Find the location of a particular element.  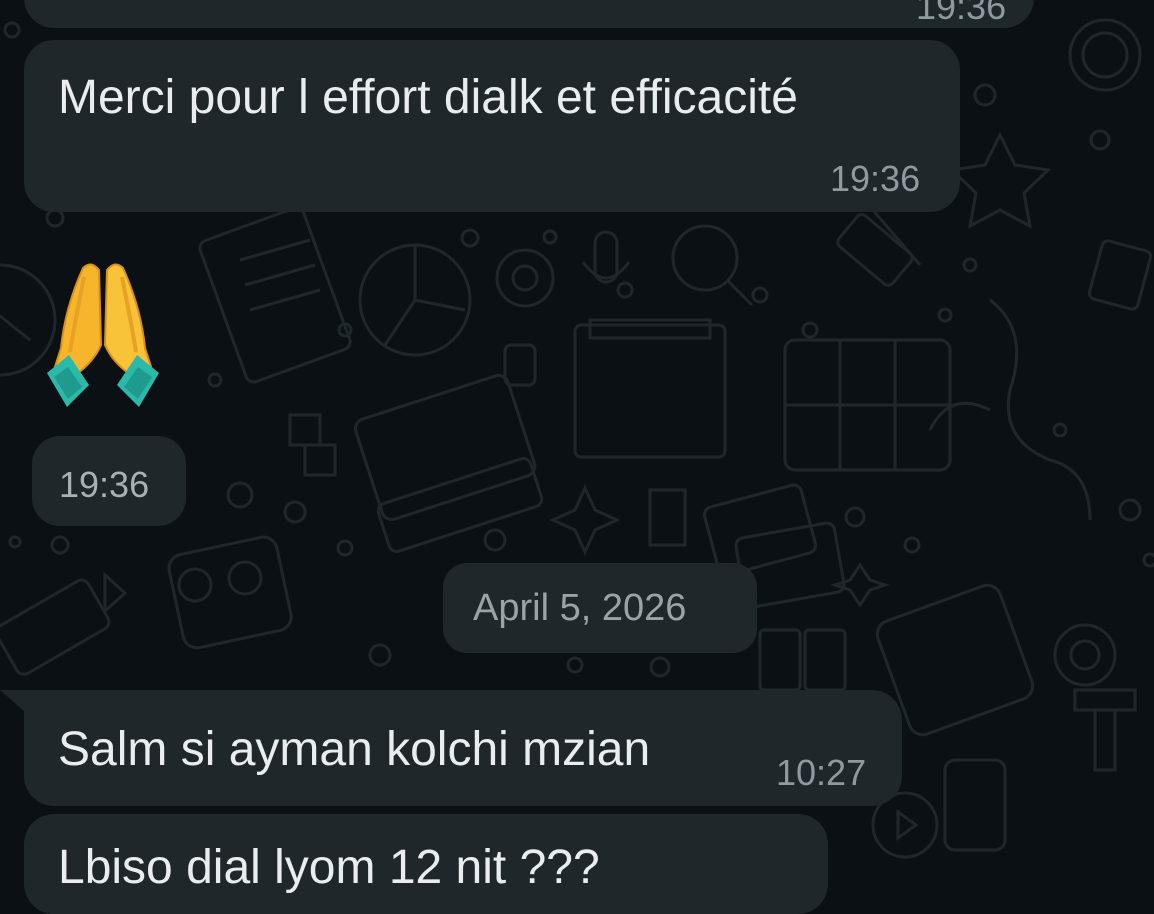

message-bubble-salm: Salm si ayman kolchi mzian 10:27 is located at coordinates (463, 748).